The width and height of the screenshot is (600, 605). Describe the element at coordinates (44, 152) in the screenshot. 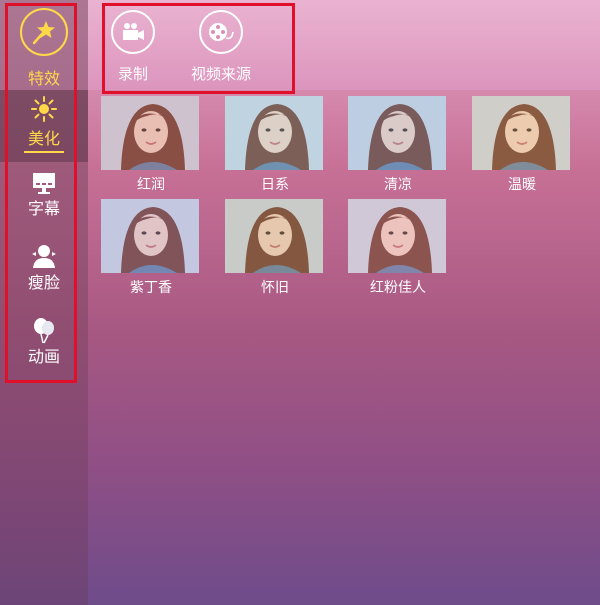

I see `active-underline` at that location.